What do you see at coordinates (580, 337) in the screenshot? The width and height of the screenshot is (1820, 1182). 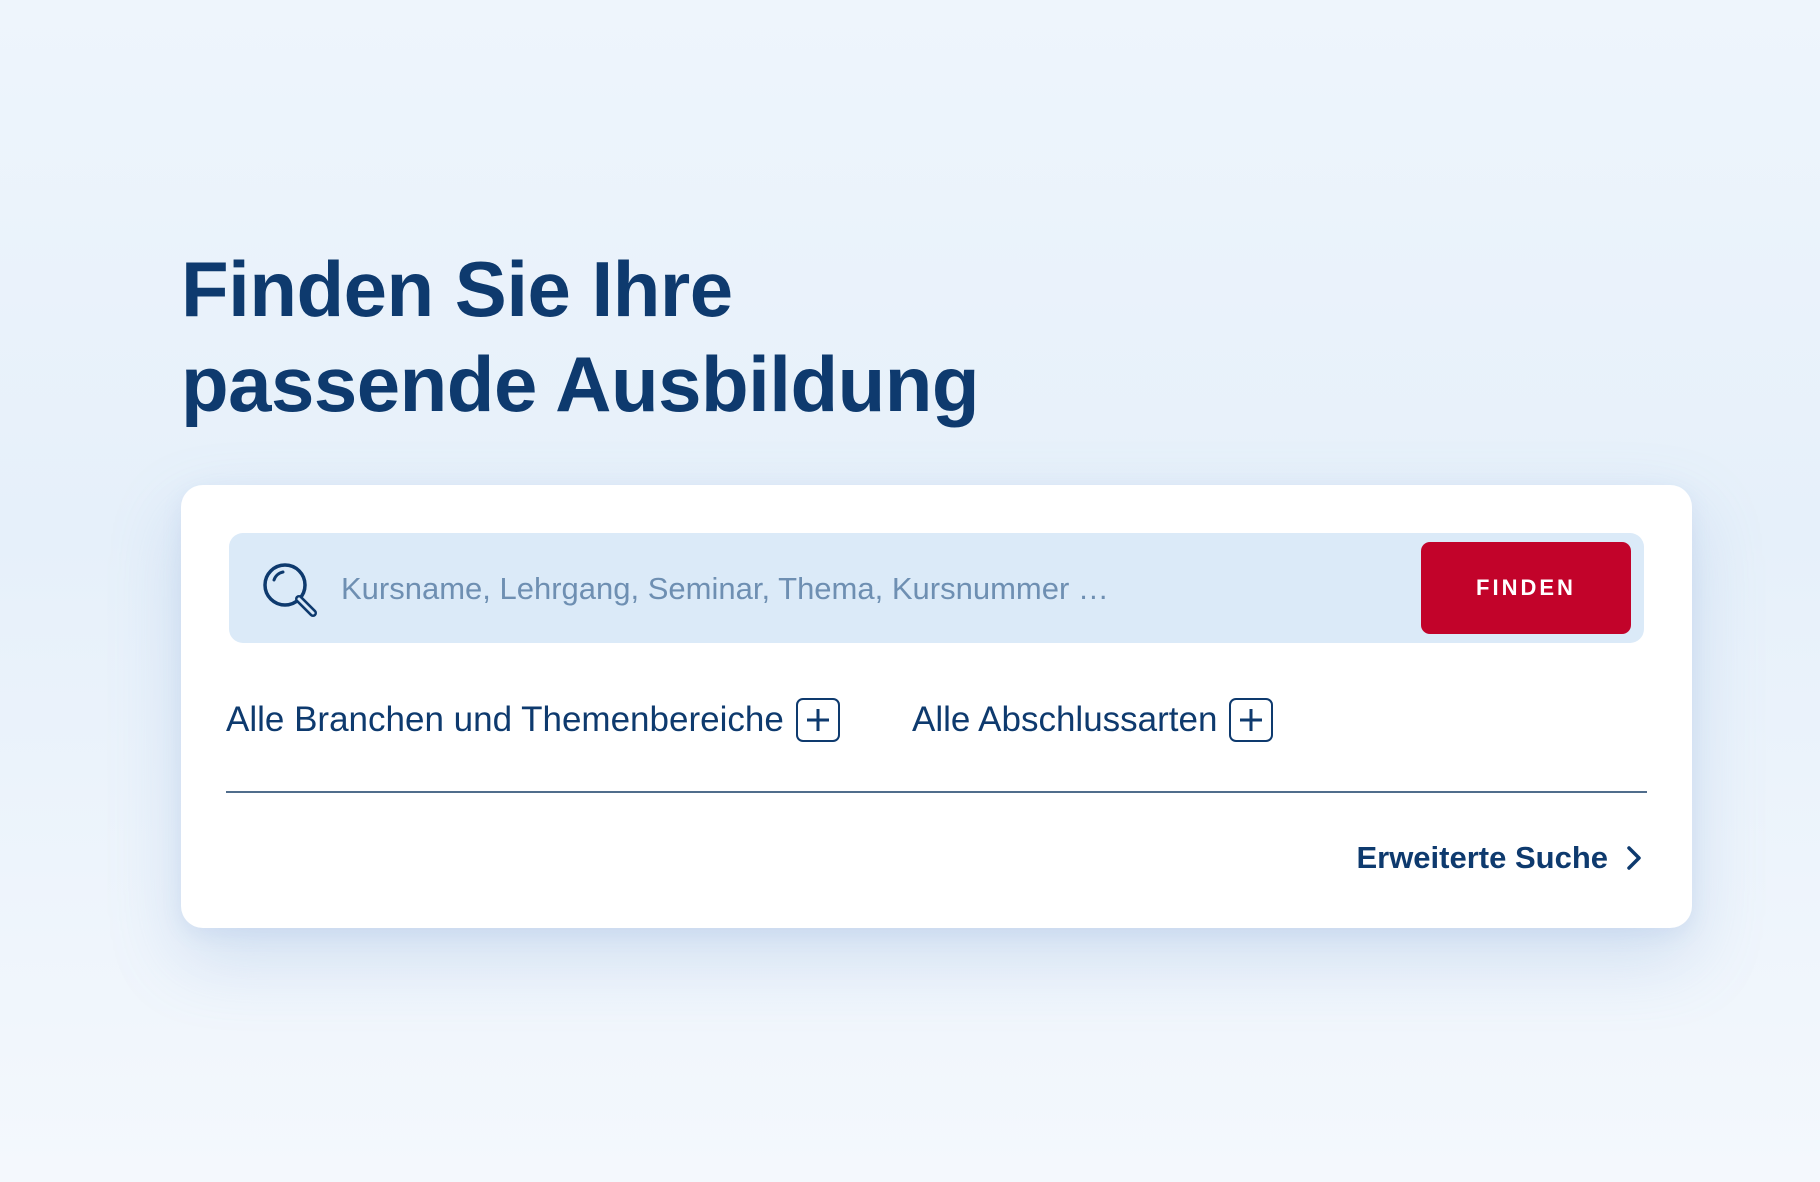 I see `page-title: Finden Sie Ihre passende Ausbildung` at bounding box center [580, 337].